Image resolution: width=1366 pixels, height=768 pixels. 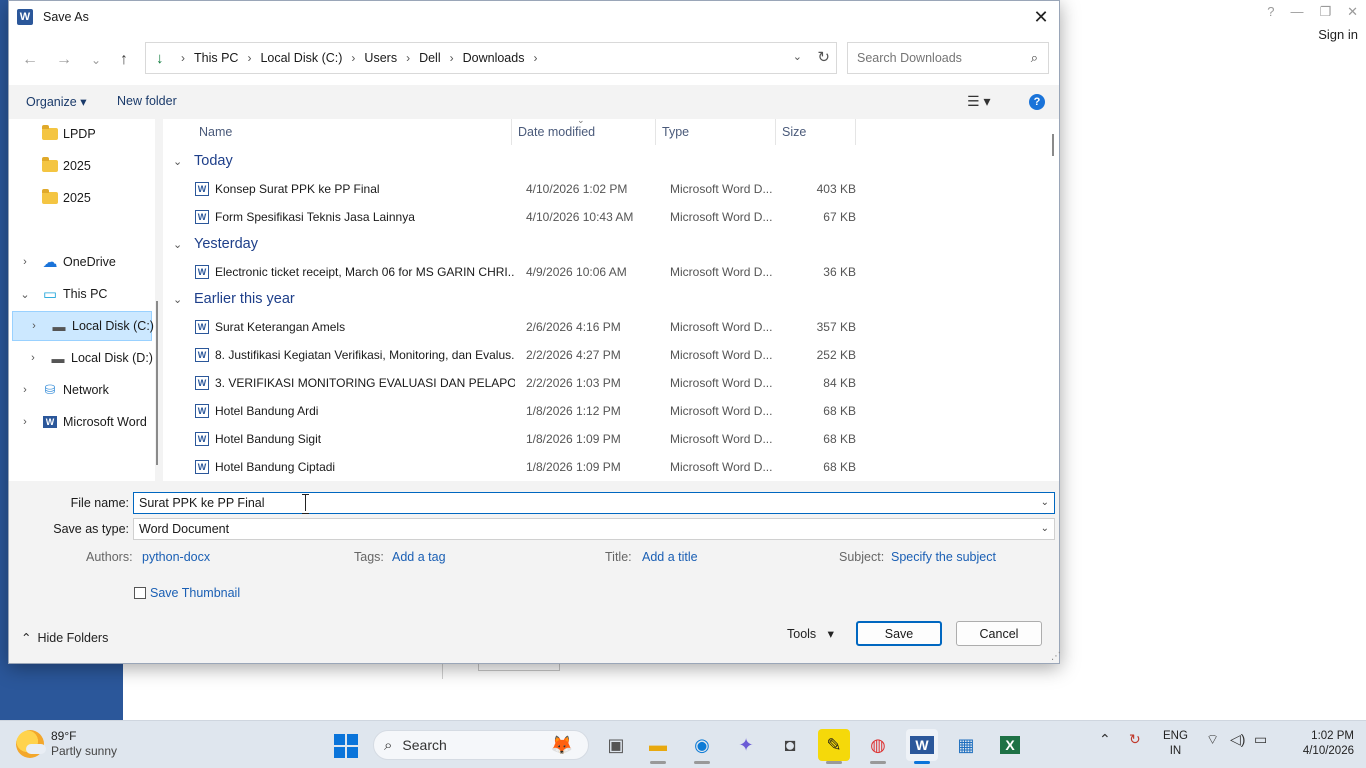 I want to click on save-thumbnail-label: Save Thumbnail, so click(x=195, y=593).